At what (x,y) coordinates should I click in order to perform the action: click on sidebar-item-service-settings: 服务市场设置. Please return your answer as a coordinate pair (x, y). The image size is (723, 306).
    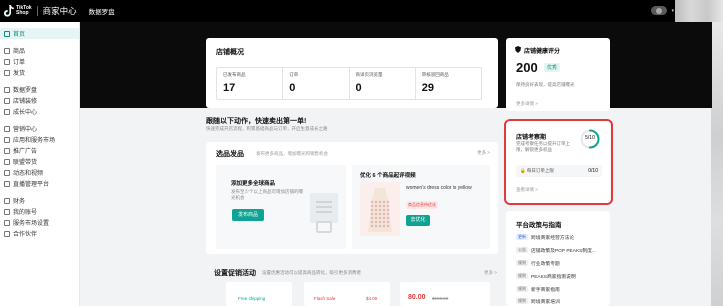
    Looking at the image, I should click on (39, 222).